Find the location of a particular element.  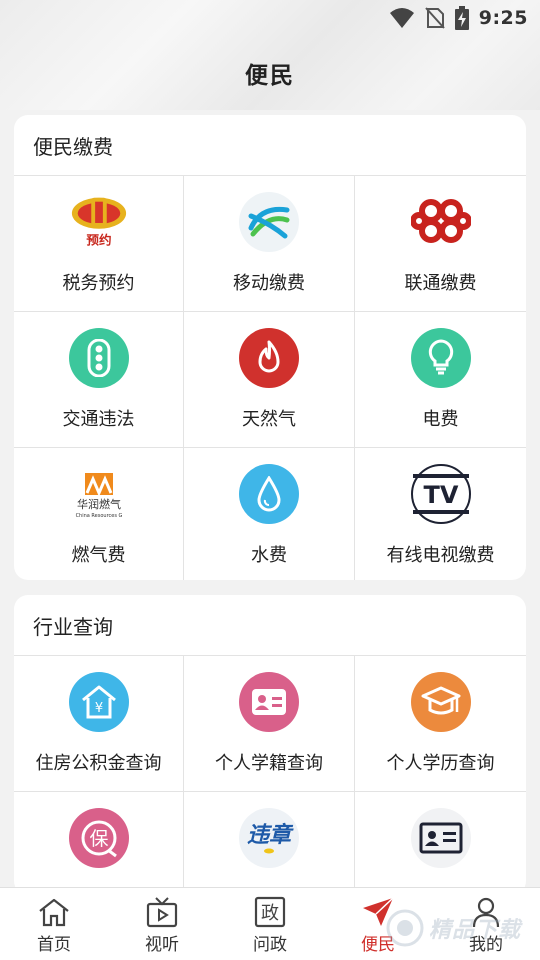

water-drop-icon is located at coordinates (269, 494).